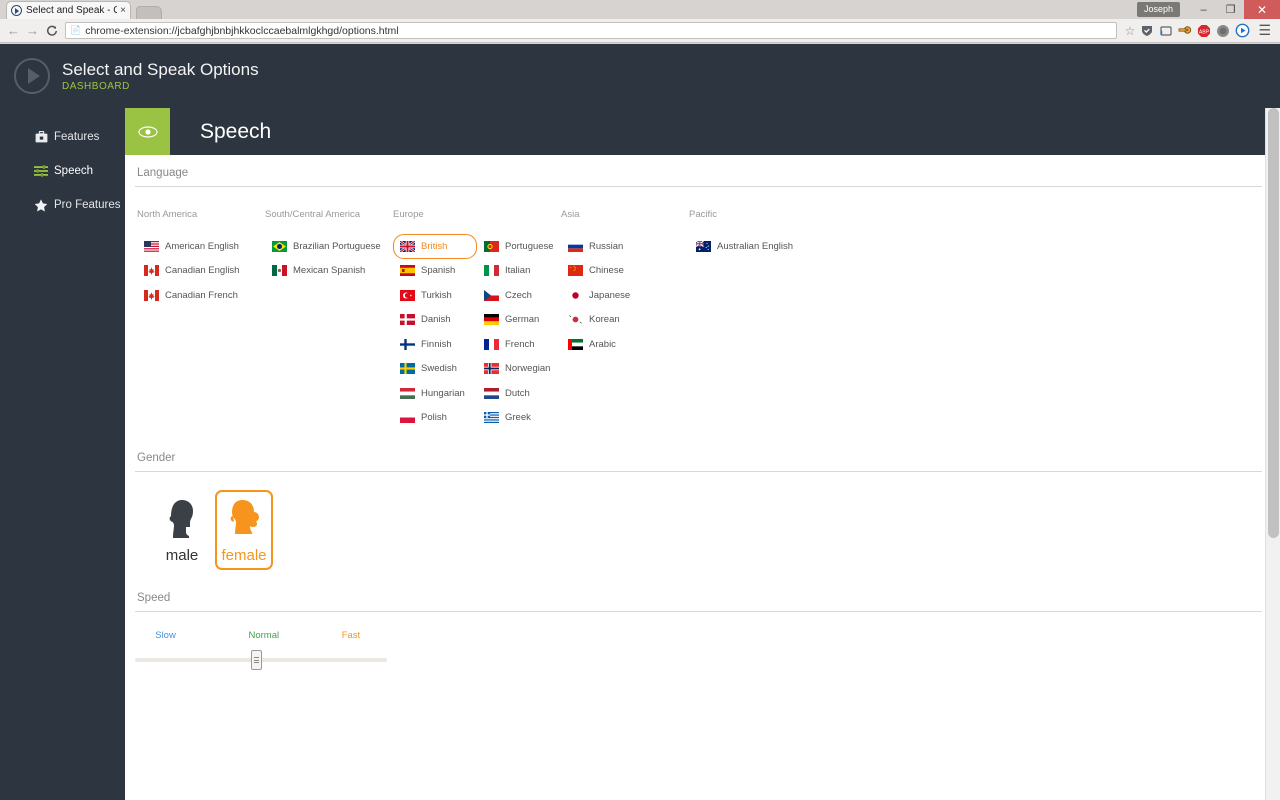  What do you see at coordinates (318, 271) in the screenshot?
I see `language-option-mexican-spanish: Mexican Spanish` at bounding box center [318, 271].